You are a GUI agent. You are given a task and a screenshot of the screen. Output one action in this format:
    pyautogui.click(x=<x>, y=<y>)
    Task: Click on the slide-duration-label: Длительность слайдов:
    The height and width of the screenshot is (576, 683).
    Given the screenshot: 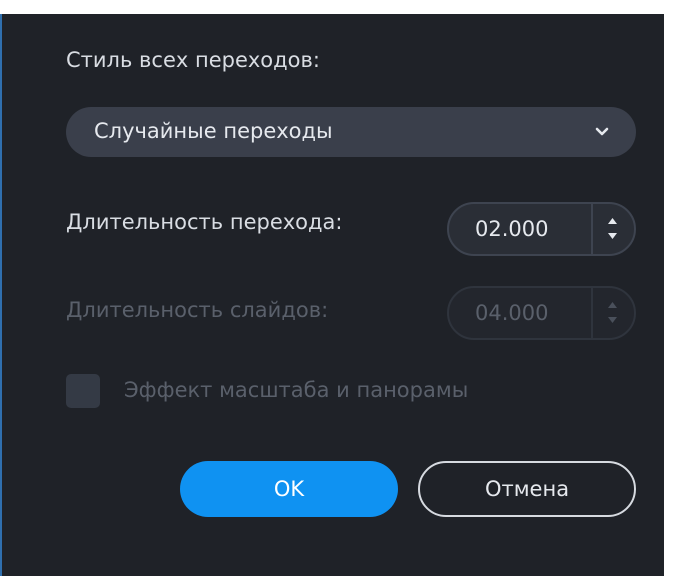 What is the action you would take?
    pyautogui.click(x=197, y=310)
    